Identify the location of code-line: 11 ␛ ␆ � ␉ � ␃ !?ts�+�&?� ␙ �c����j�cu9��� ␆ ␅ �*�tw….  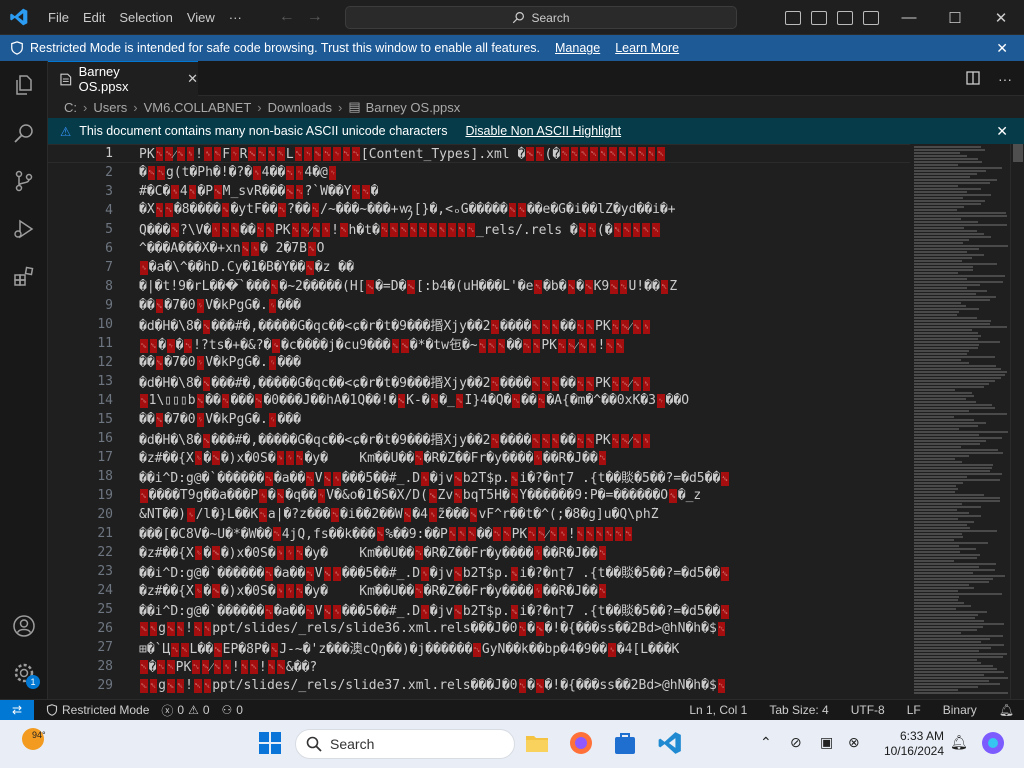
(479, 343).